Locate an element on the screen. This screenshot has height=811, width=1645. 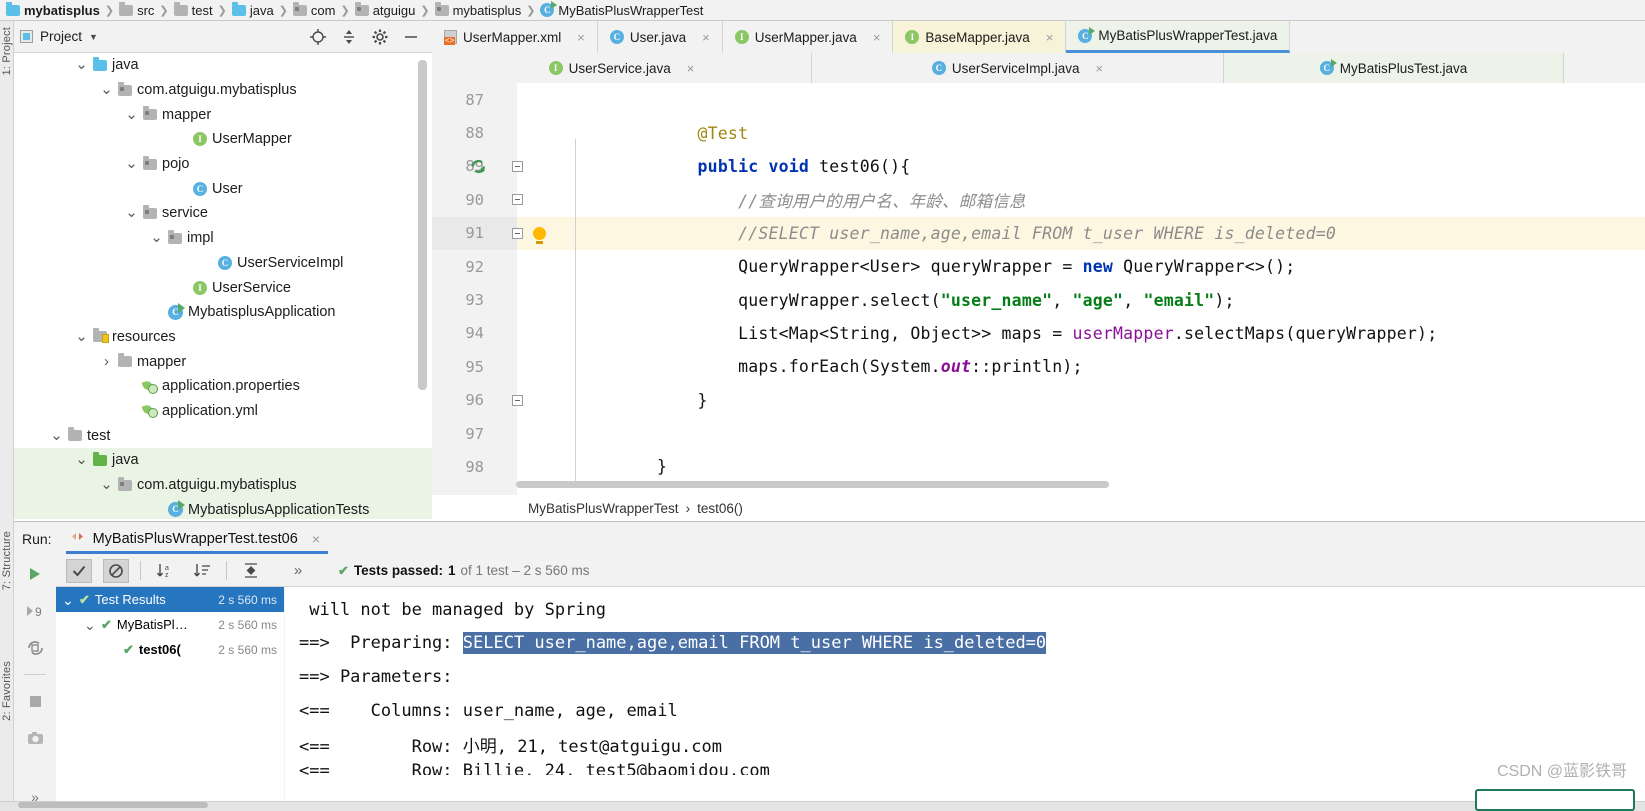
editor-breadcrumb-class: MyBatisPlusWrapperTest is located at coordinates (603, 508).